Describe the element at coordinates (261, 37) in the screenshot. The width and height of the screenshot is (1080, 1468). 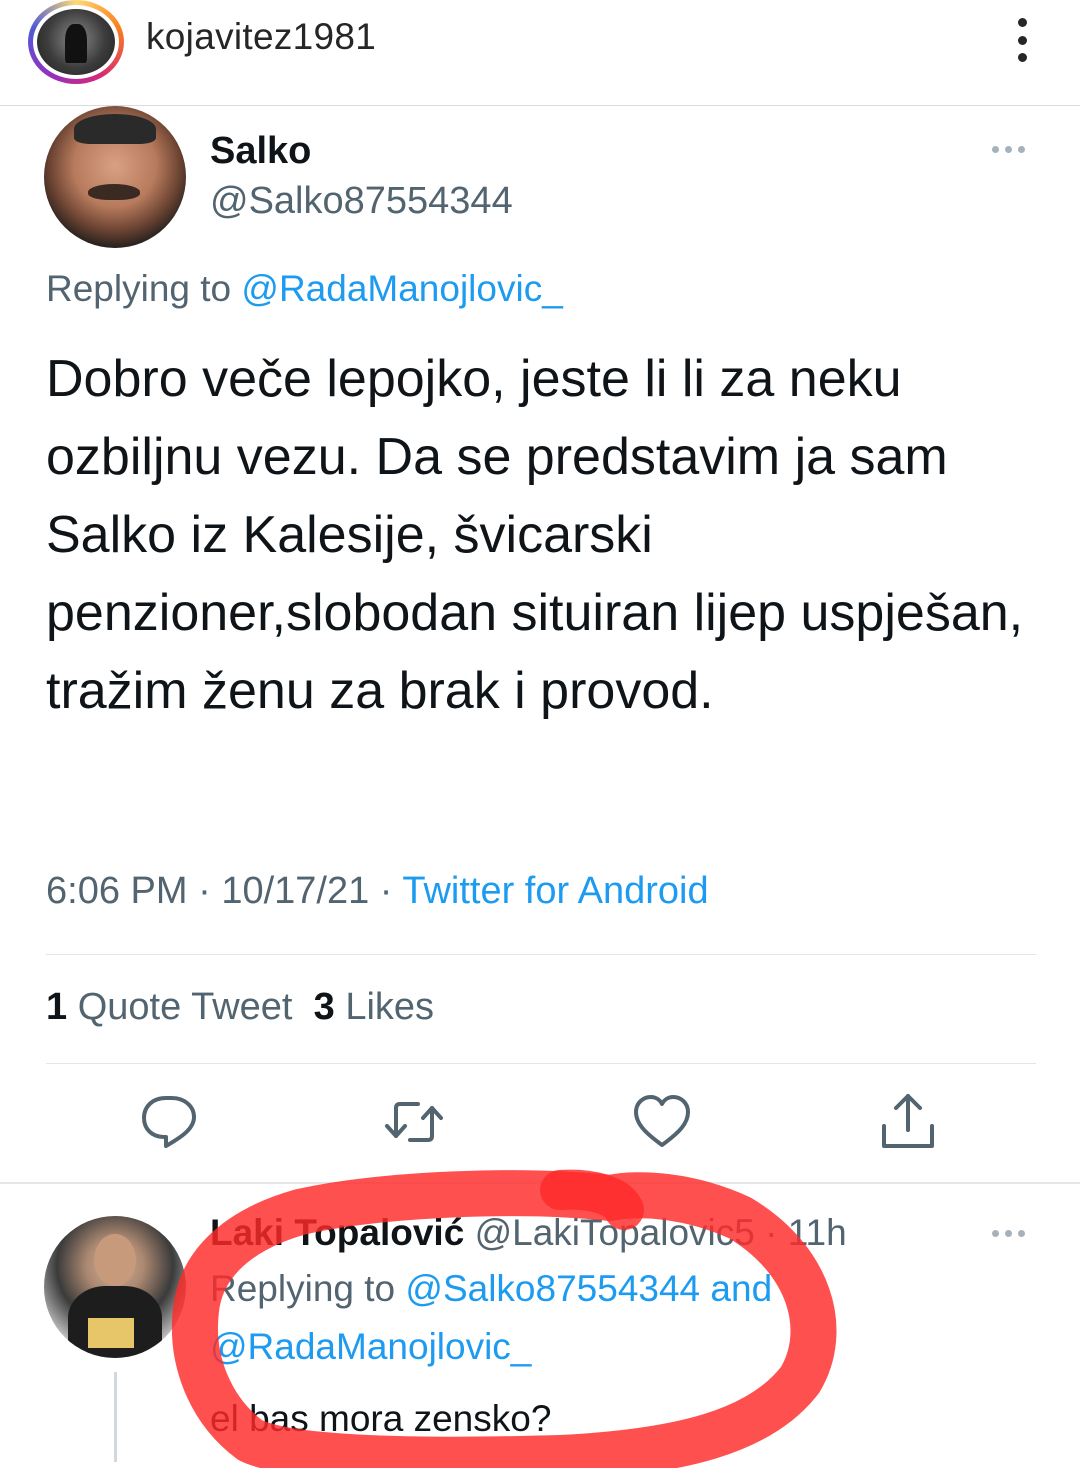
I see `instagram-username: kojavitez1981` at that location.